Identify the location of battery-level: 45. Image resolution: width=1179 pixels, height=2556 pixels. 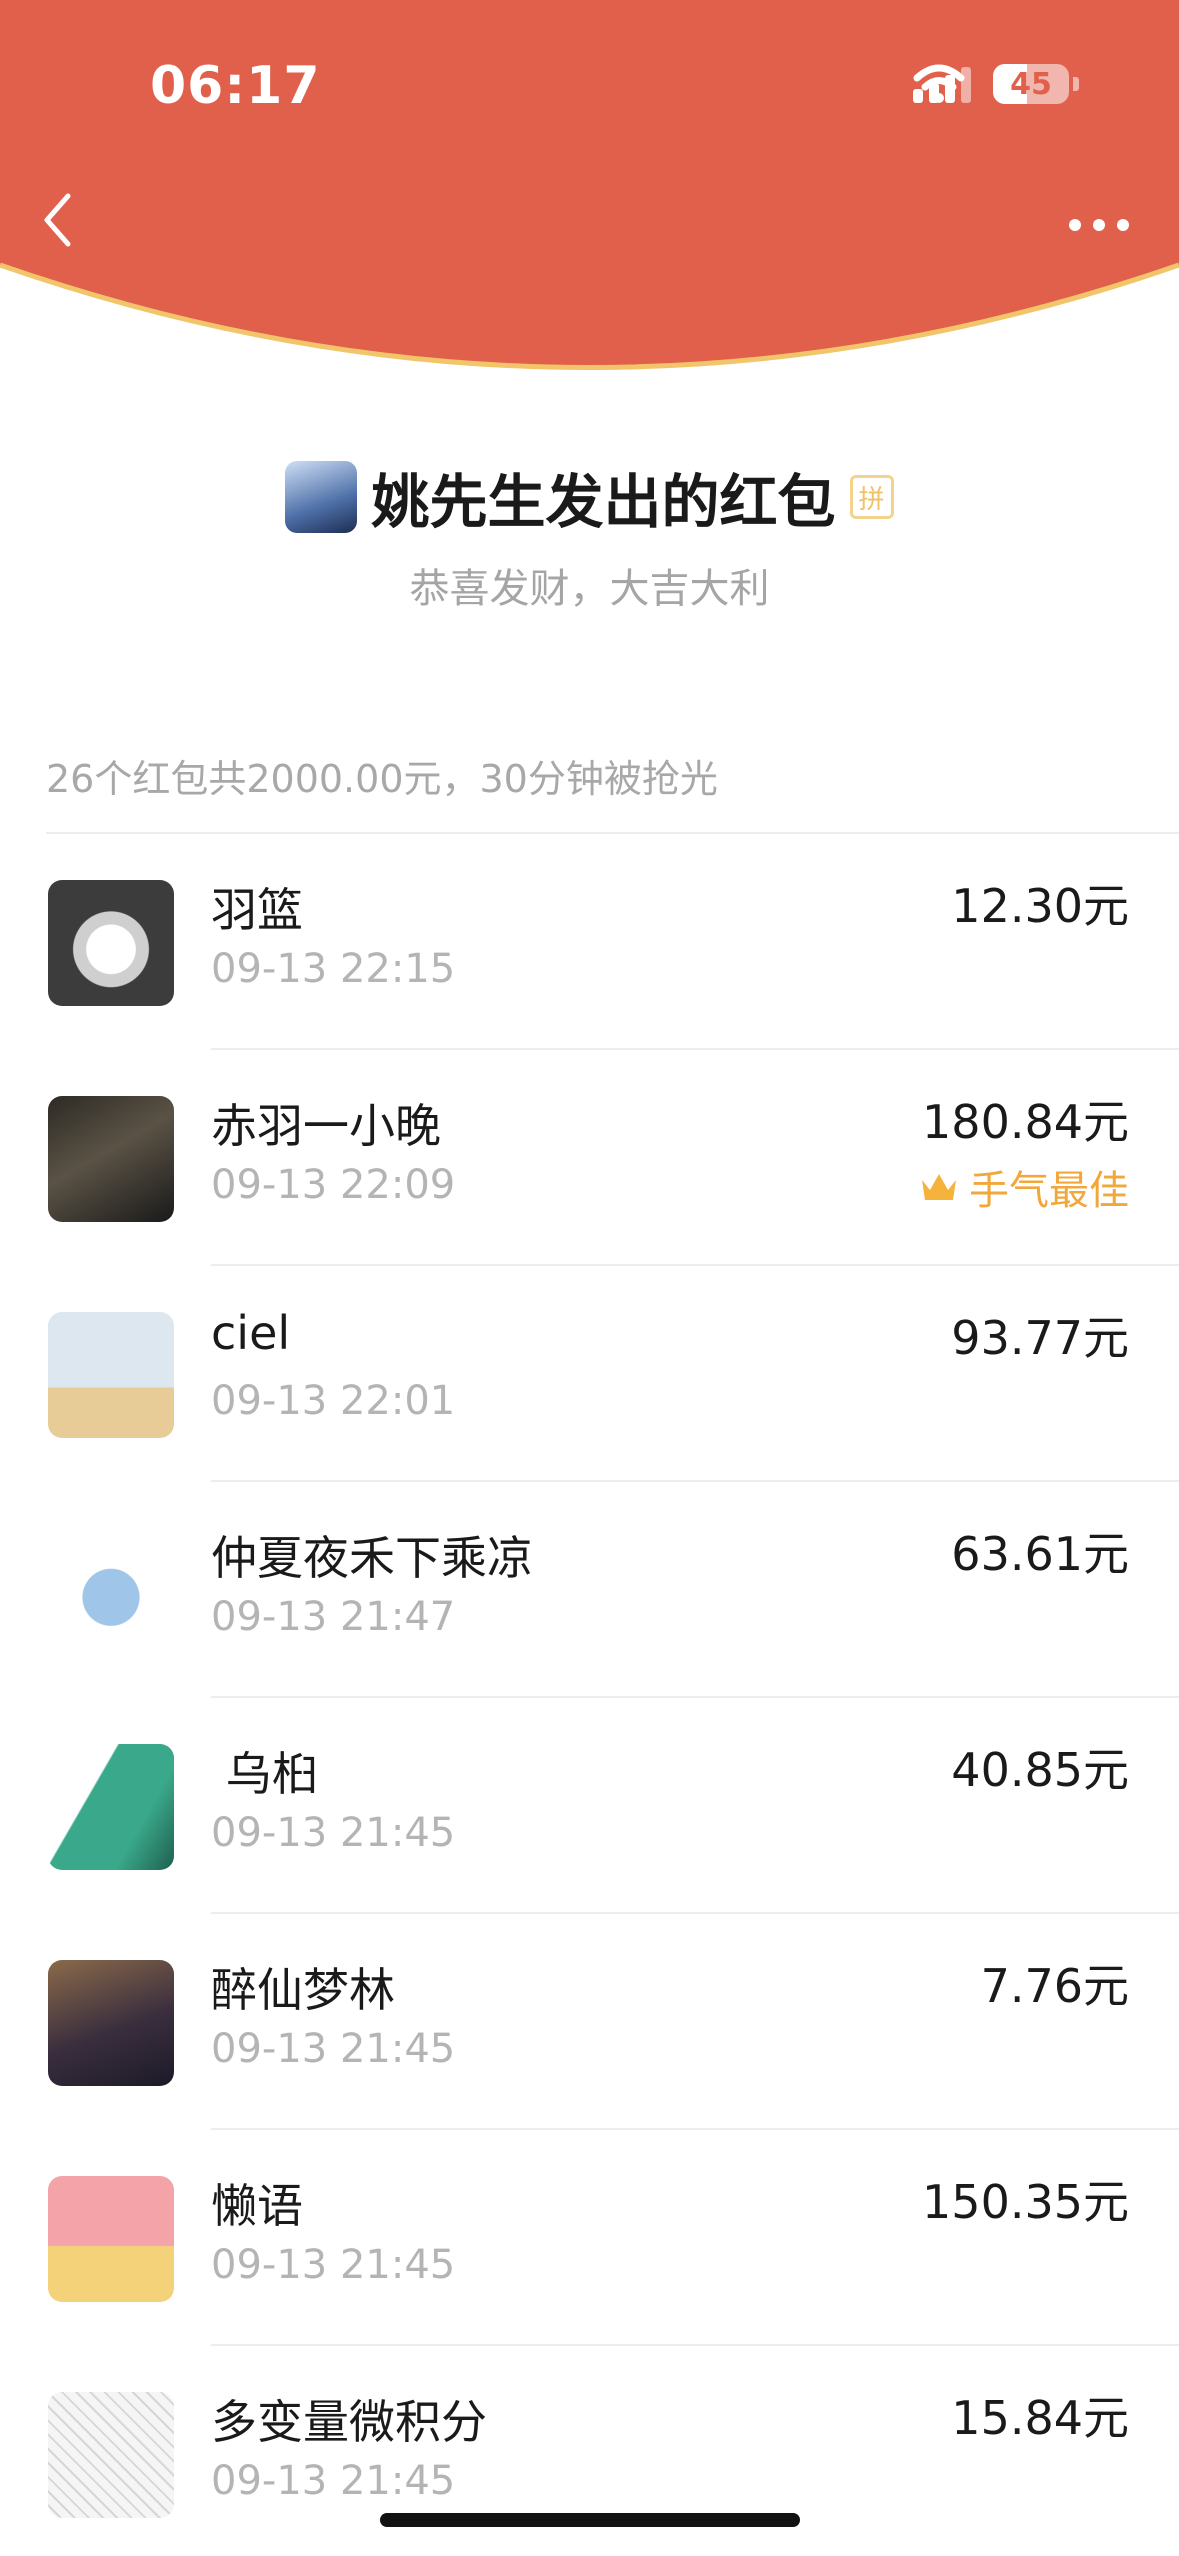
(1031, 84).